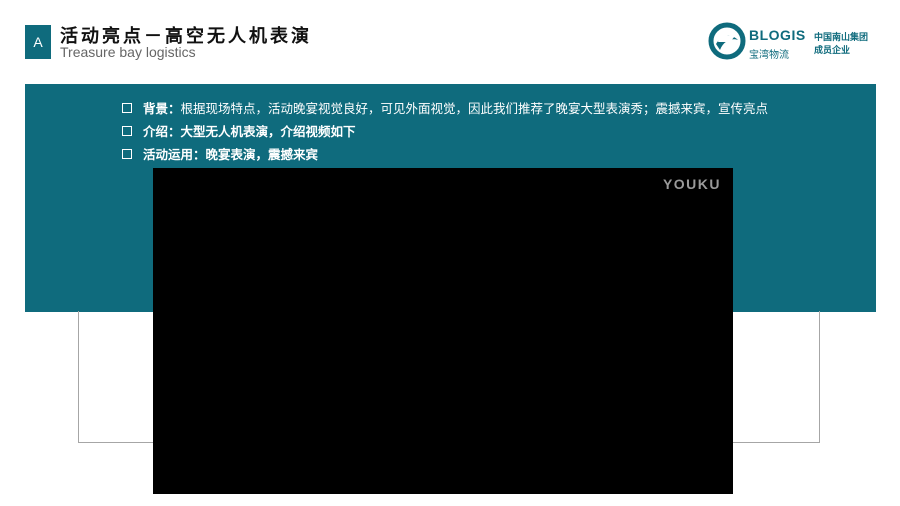  What do you see at coordinates (769, 55) in the screenshot?
I see `logo-brand-name-cn: 宝湾物流` at bounding box center [769, 55].